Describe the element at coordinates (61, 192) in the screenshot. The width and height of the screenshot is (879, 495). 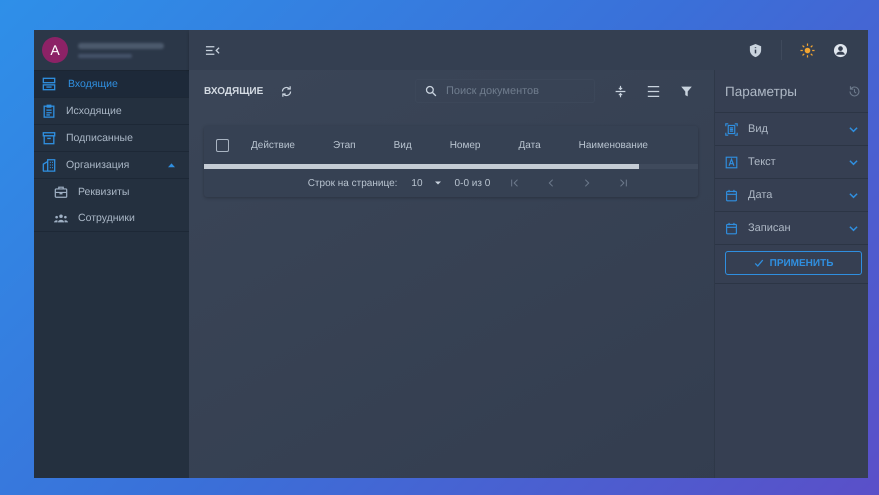
I see `briefcase-icon` at that location.